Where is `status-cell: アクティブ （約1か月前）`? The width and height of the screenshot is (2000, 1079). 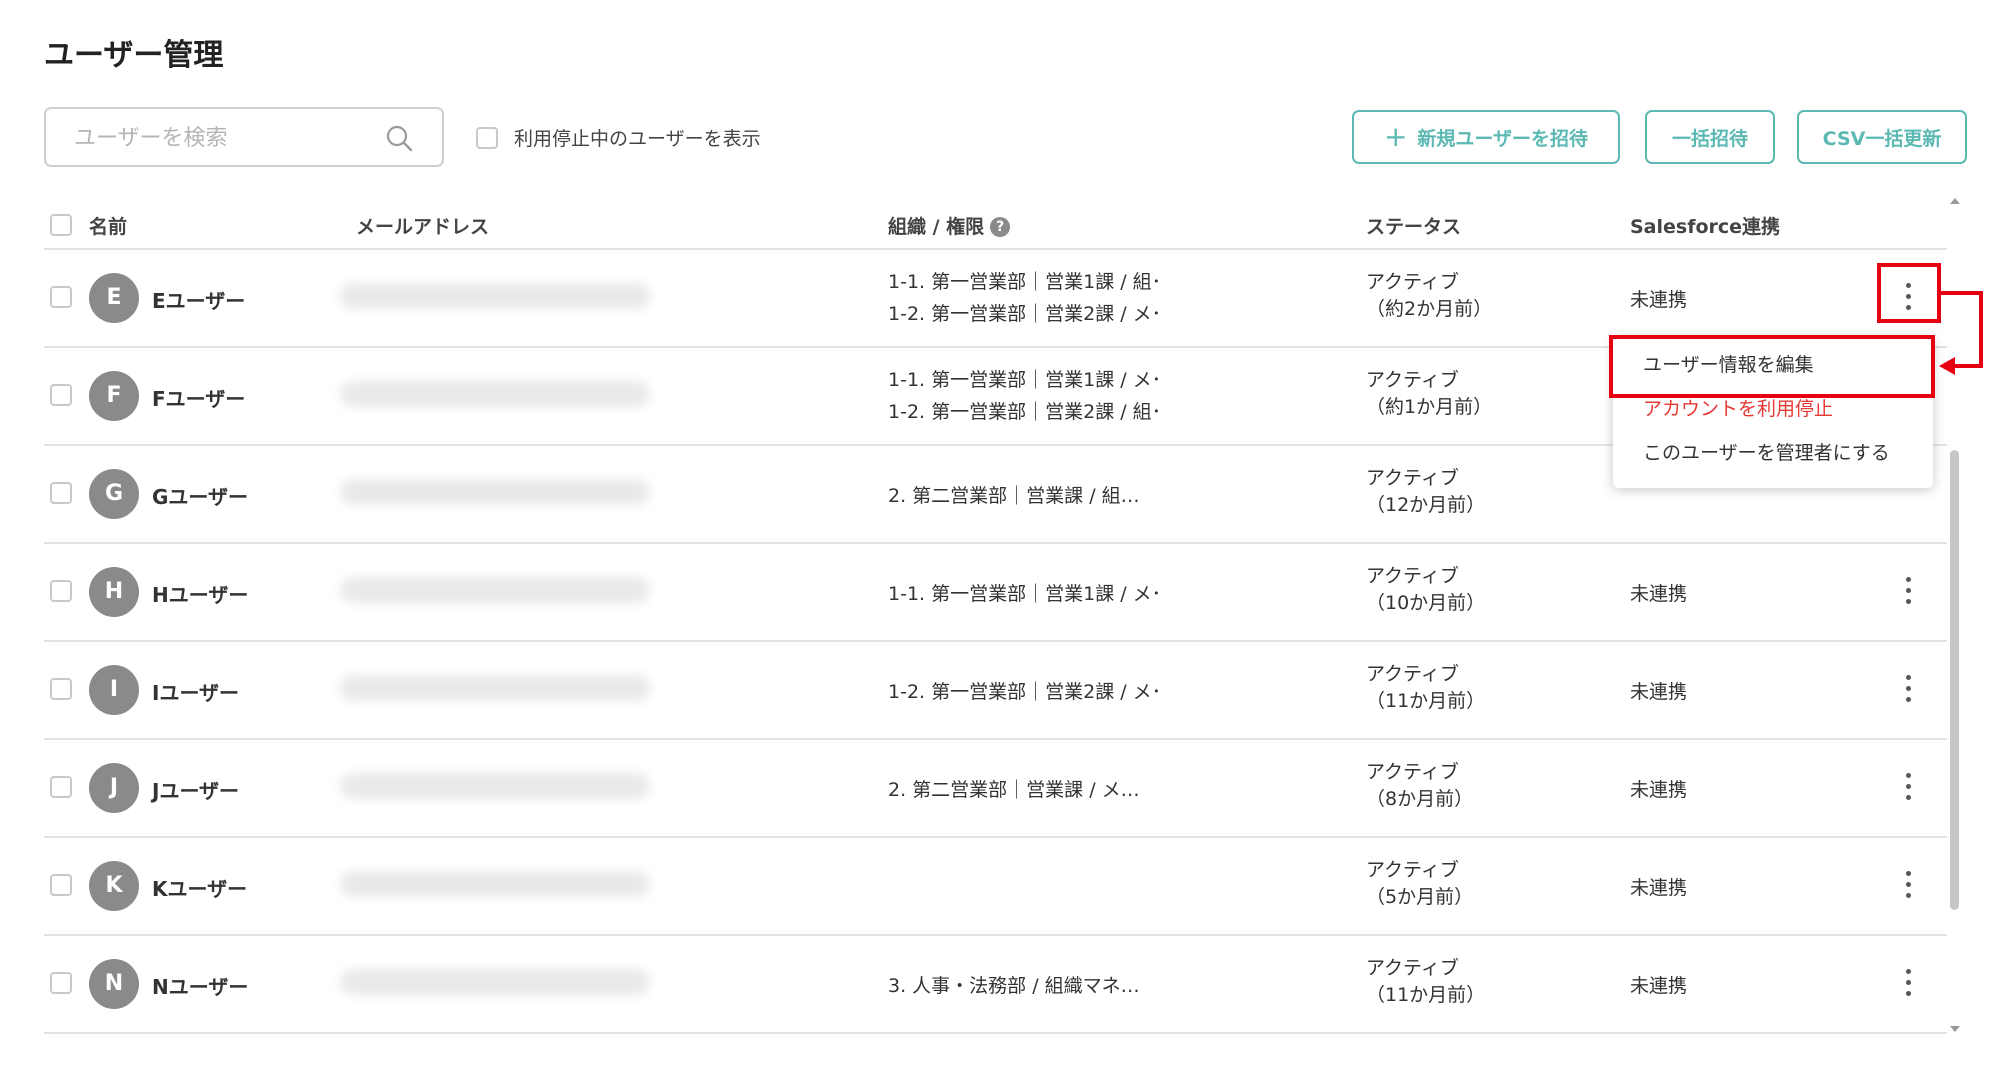
status-cell: アクティブ （約1か月前） is located at coordinates (1429, 394).